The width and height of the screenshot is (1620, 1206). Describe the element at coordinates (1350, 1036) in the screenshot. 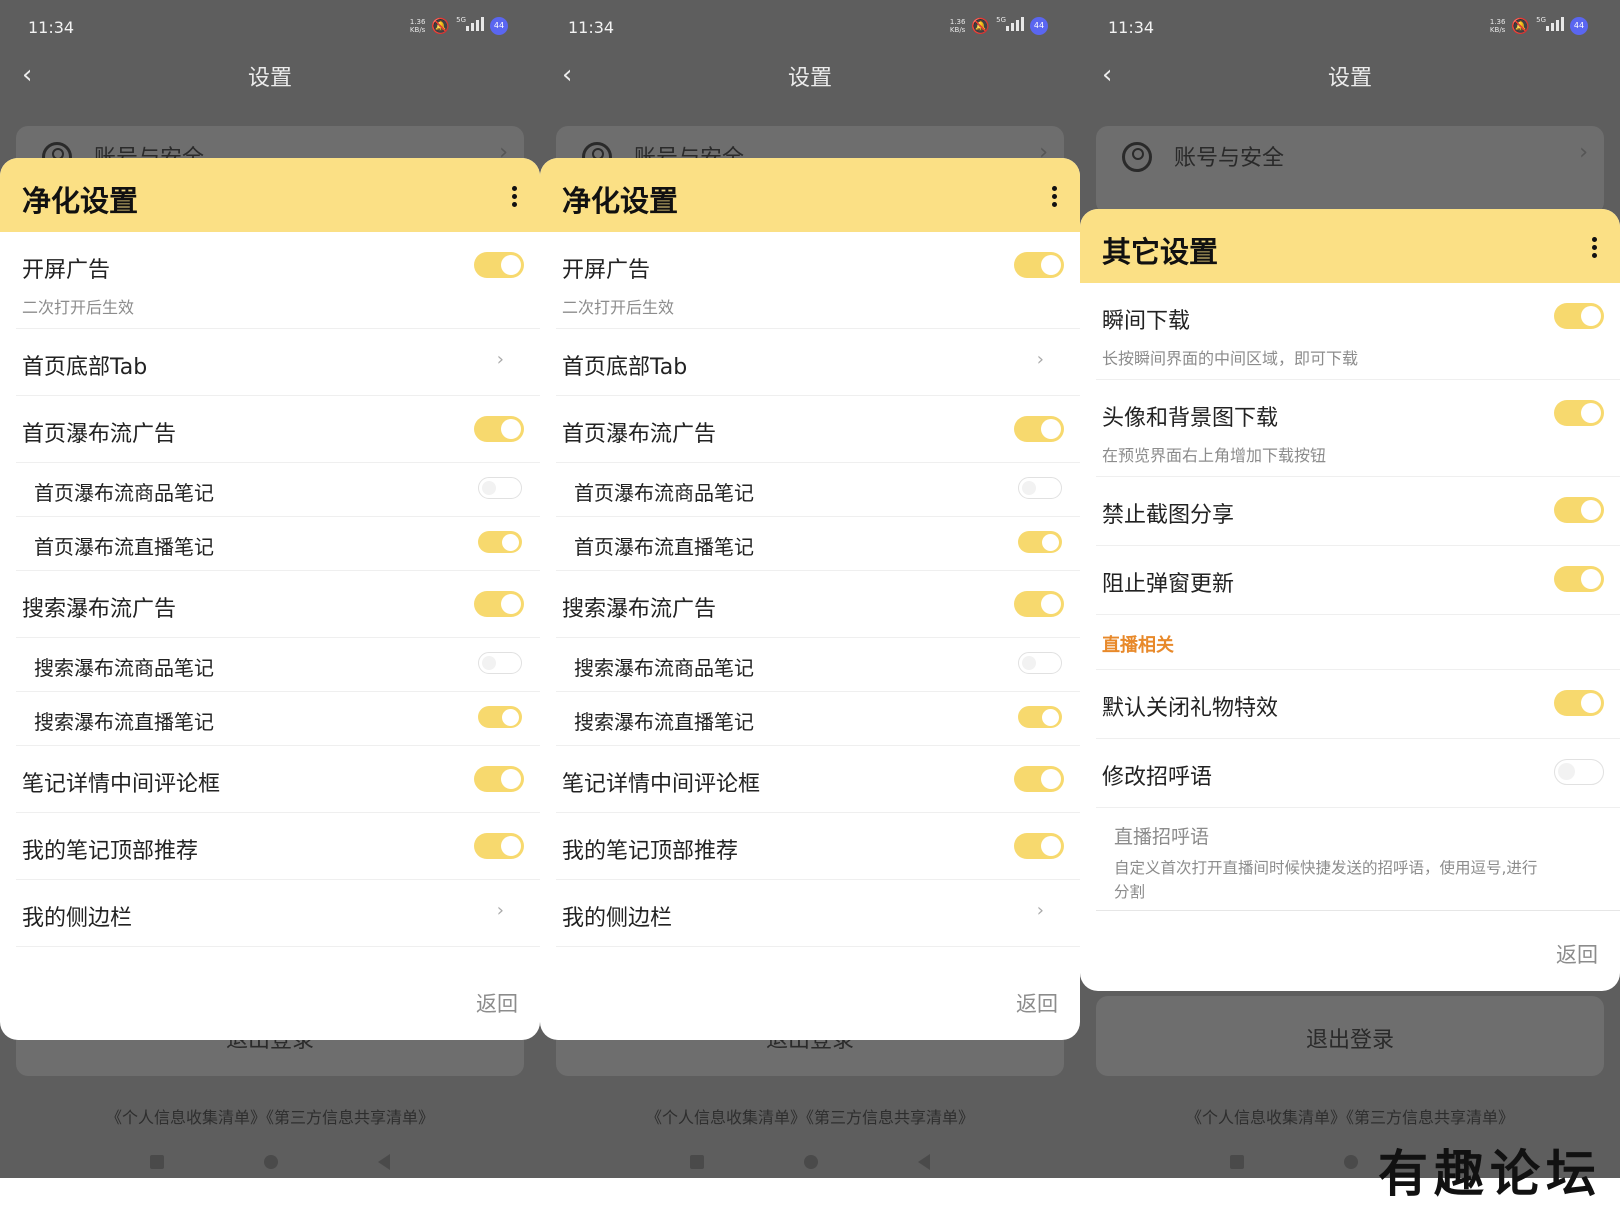

I see `logout-button: 退出登录` at that location.